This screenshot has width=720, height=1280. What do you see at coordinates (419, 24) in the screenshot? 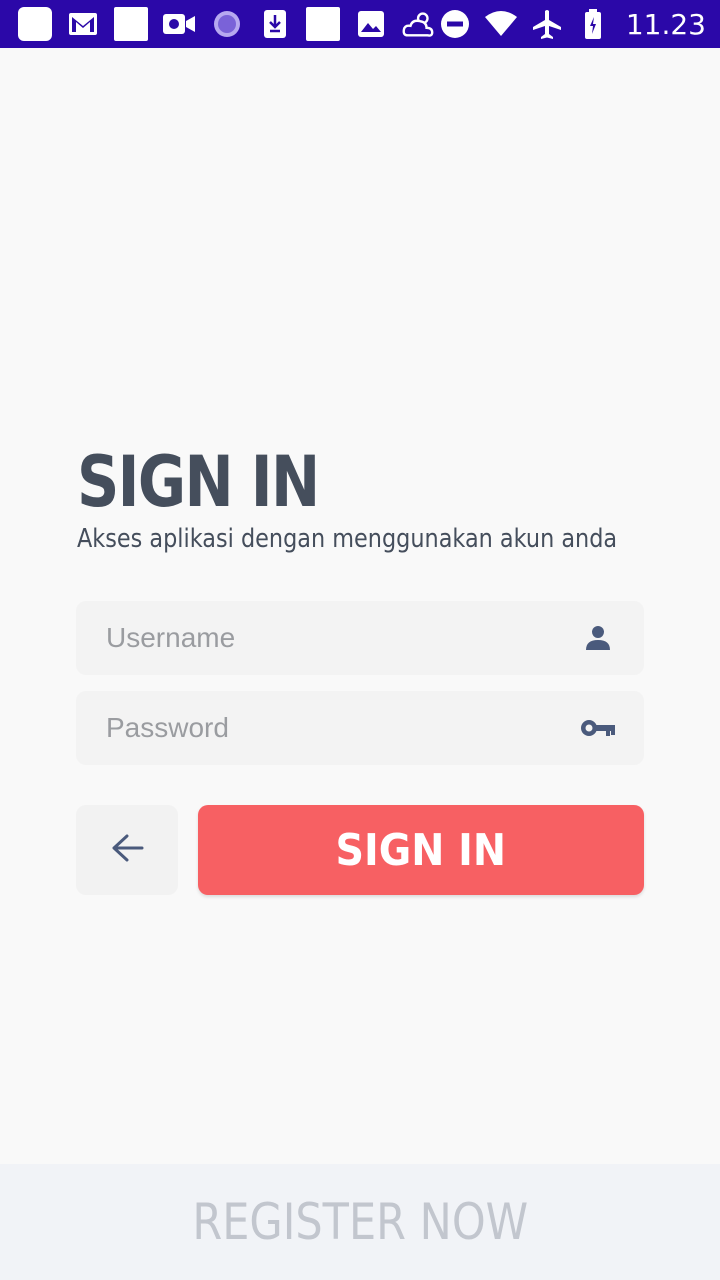
I see `cloud-sun-icon` at bounding box center [419, 24].